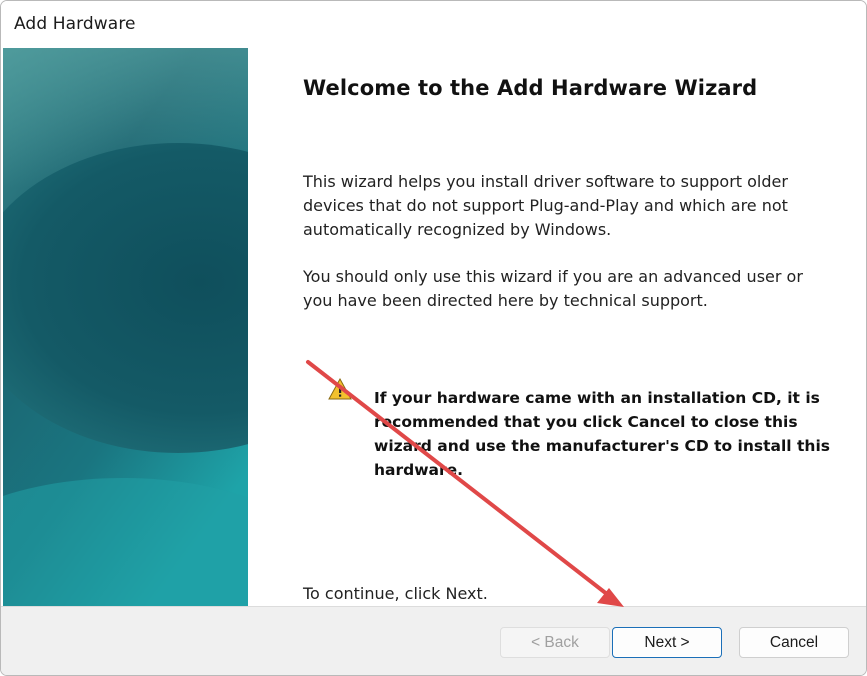  Describe the element at coordinates (794, 642) in the screenshot. I see `cancel-button: Cancel` at that location.